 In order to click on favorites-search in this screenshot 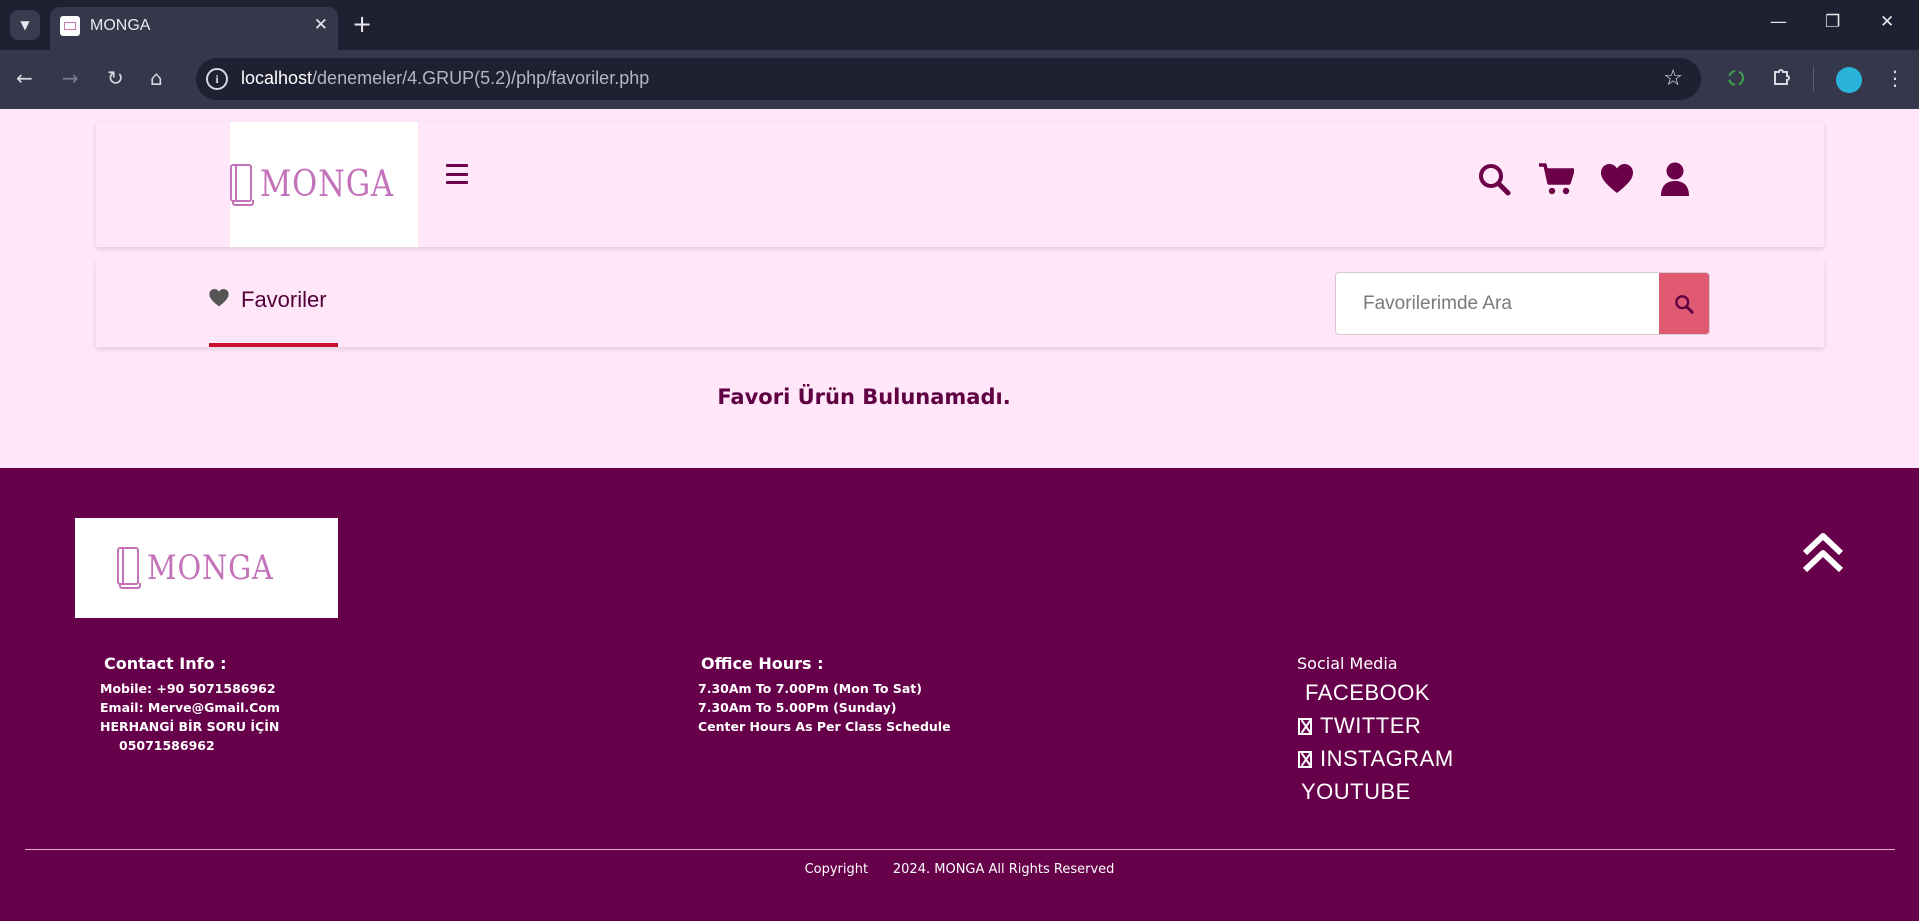, I will do `click(1522, 303)`.